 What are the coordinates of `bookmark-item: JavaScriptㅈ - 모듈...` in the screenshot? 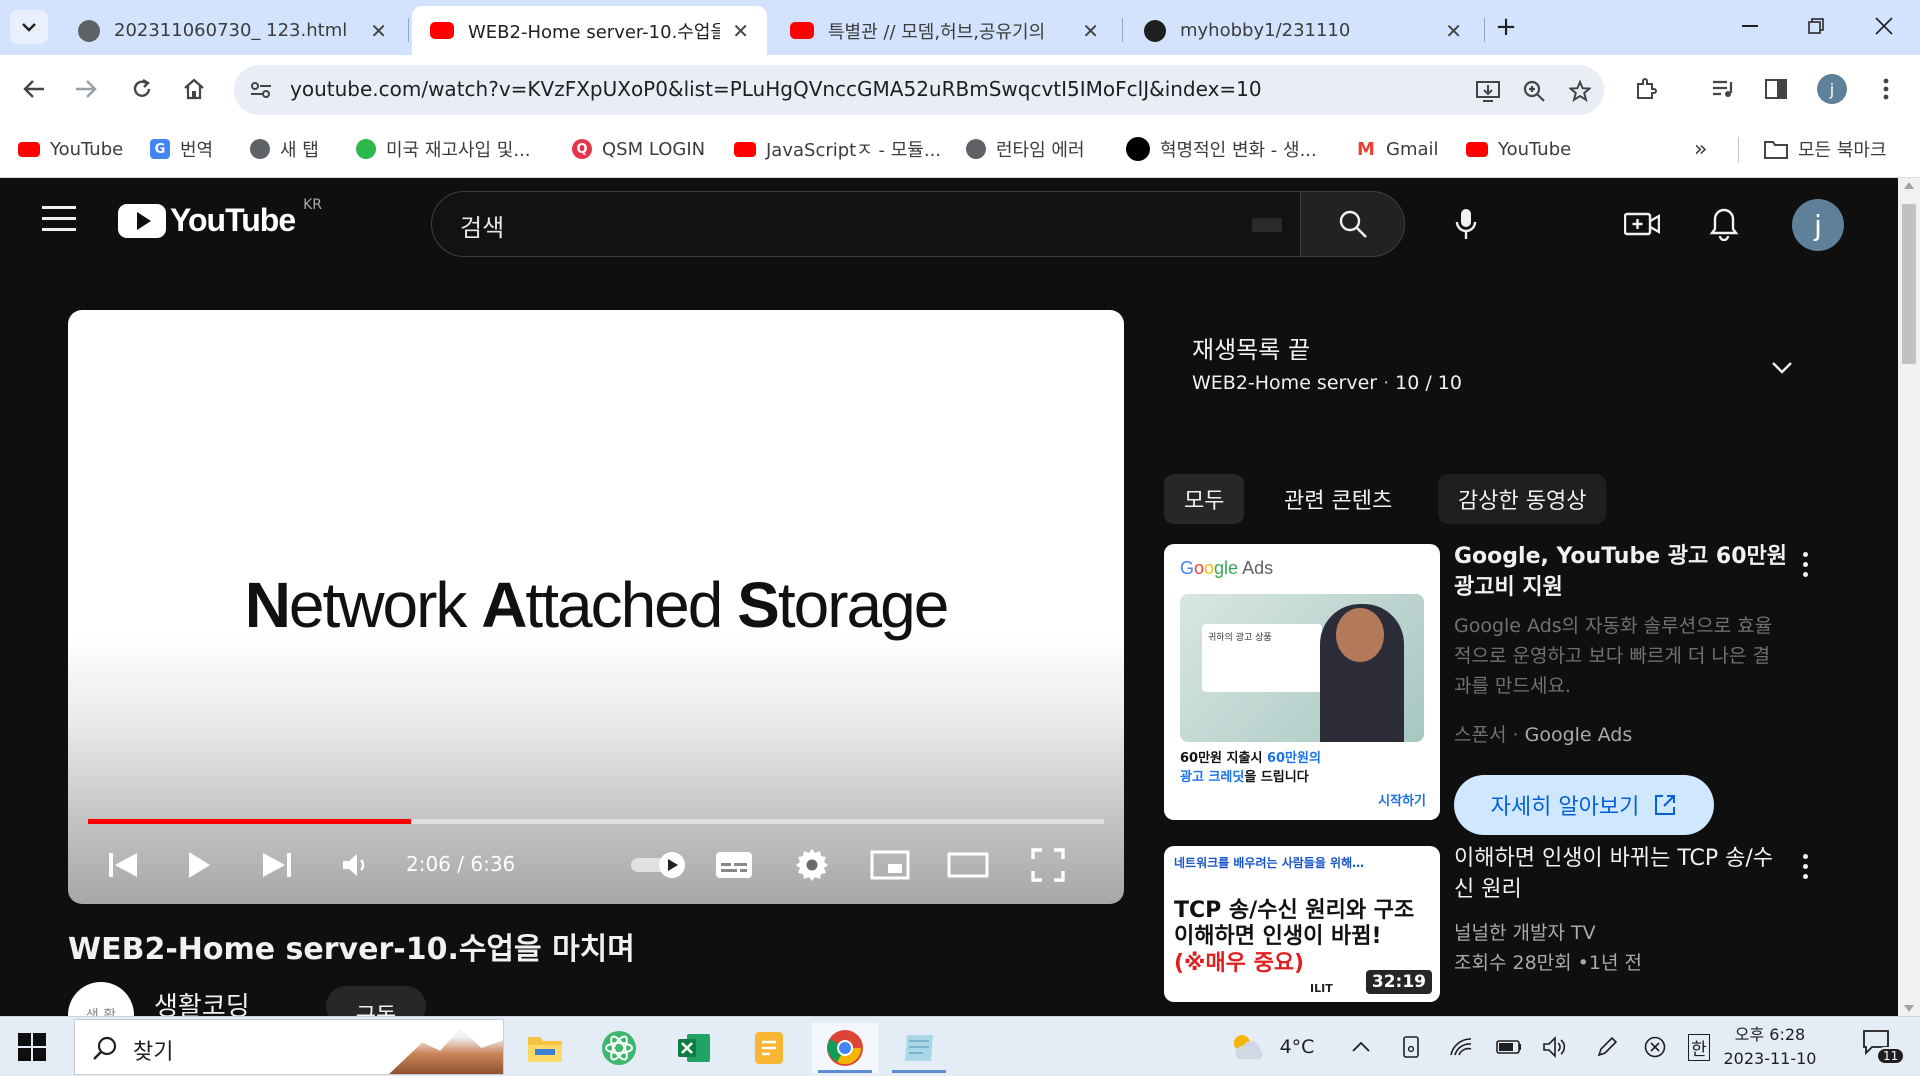 It's located at (837, 149).